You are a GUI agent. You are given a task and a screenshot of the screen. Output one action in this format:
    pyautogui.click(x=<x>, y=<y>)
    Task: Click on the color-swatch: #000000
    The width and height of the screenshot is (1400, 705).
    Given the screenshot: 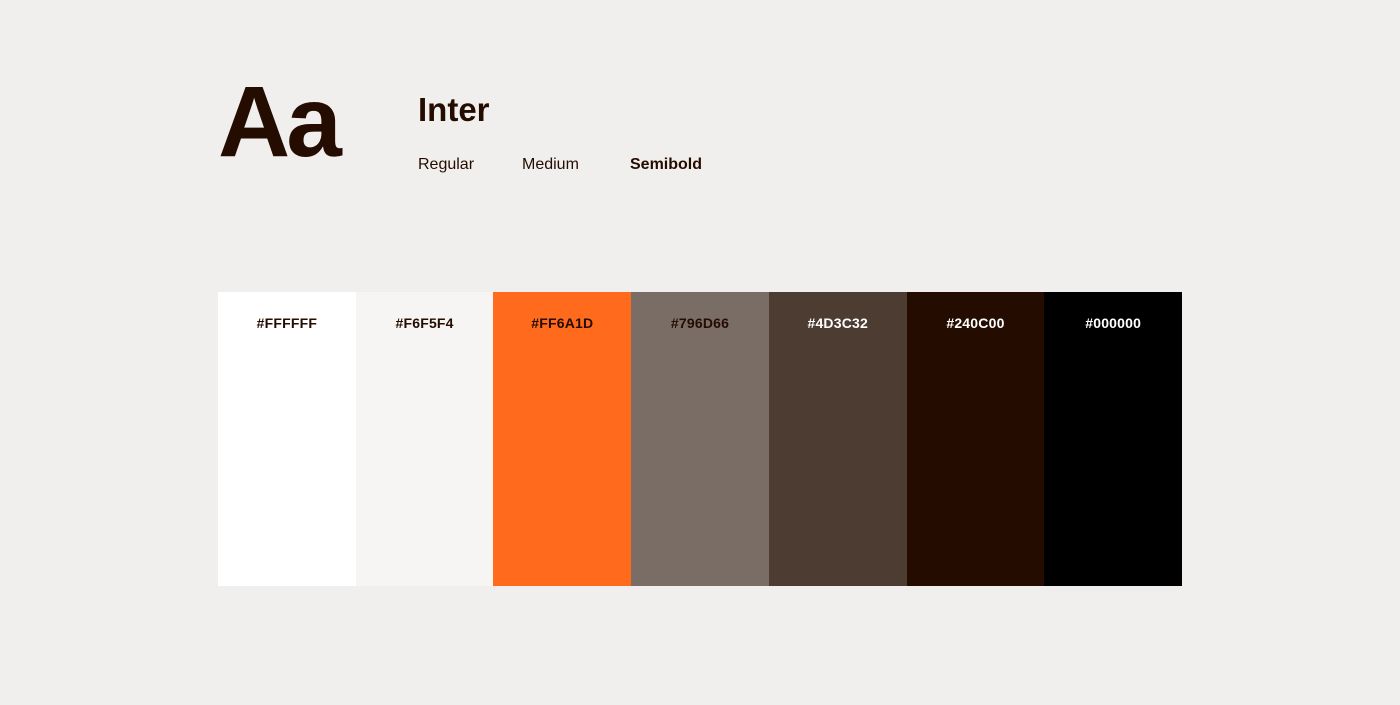 What is the action you would take?
    pyautogui.click(x=1113, y=439)
    